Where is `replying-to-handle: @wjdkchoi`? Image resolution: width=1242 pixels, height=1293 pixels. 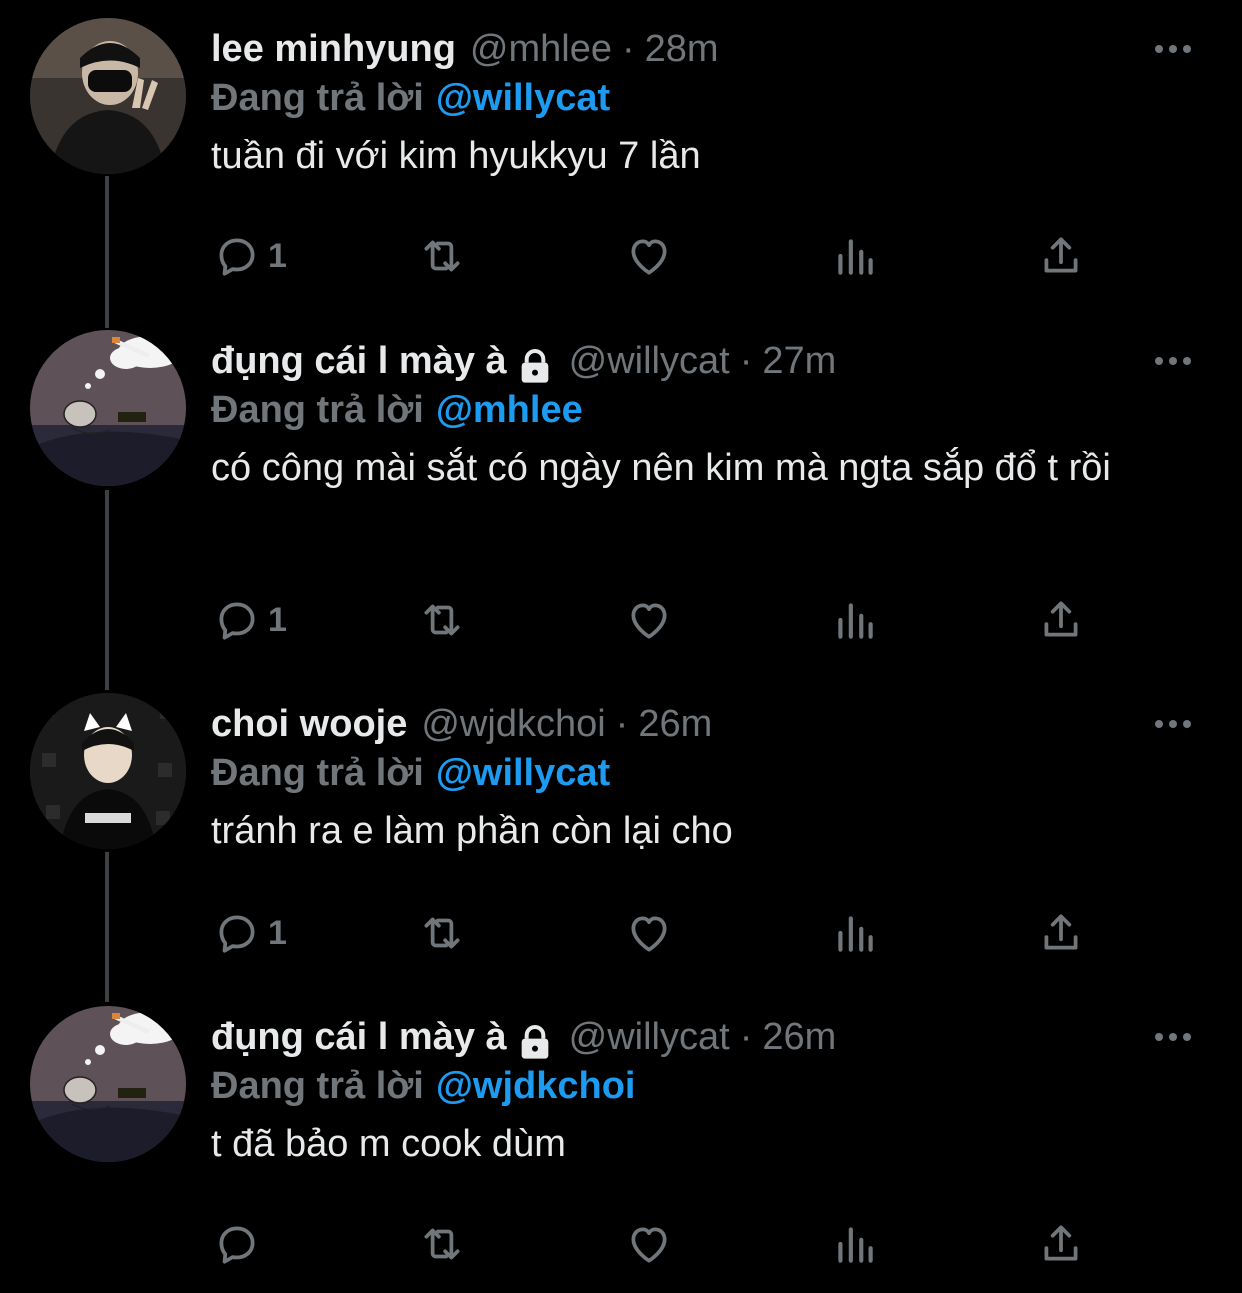
replying-to-handle: @wjdkchoi is located at coordinates (536, 1086).